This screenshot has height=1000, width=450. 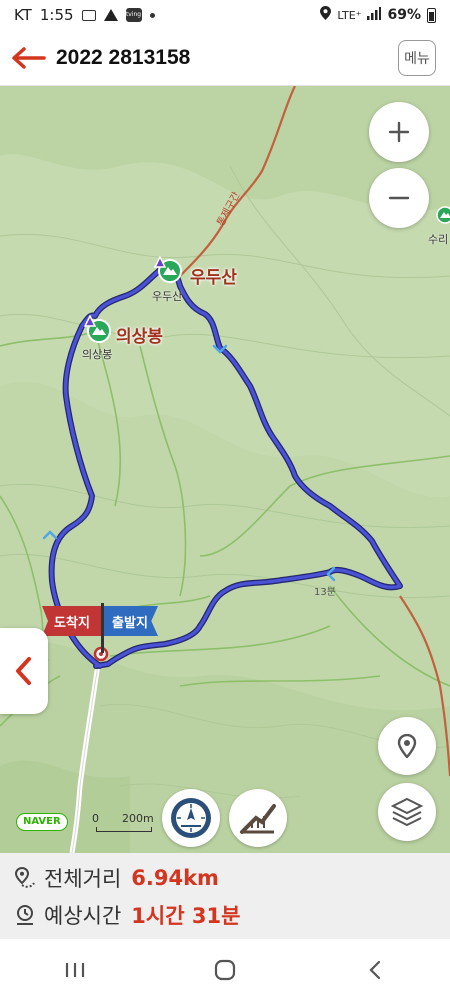 I want to click on peak-sublabel-uudu: 우두산, so click(x=167, y=296).